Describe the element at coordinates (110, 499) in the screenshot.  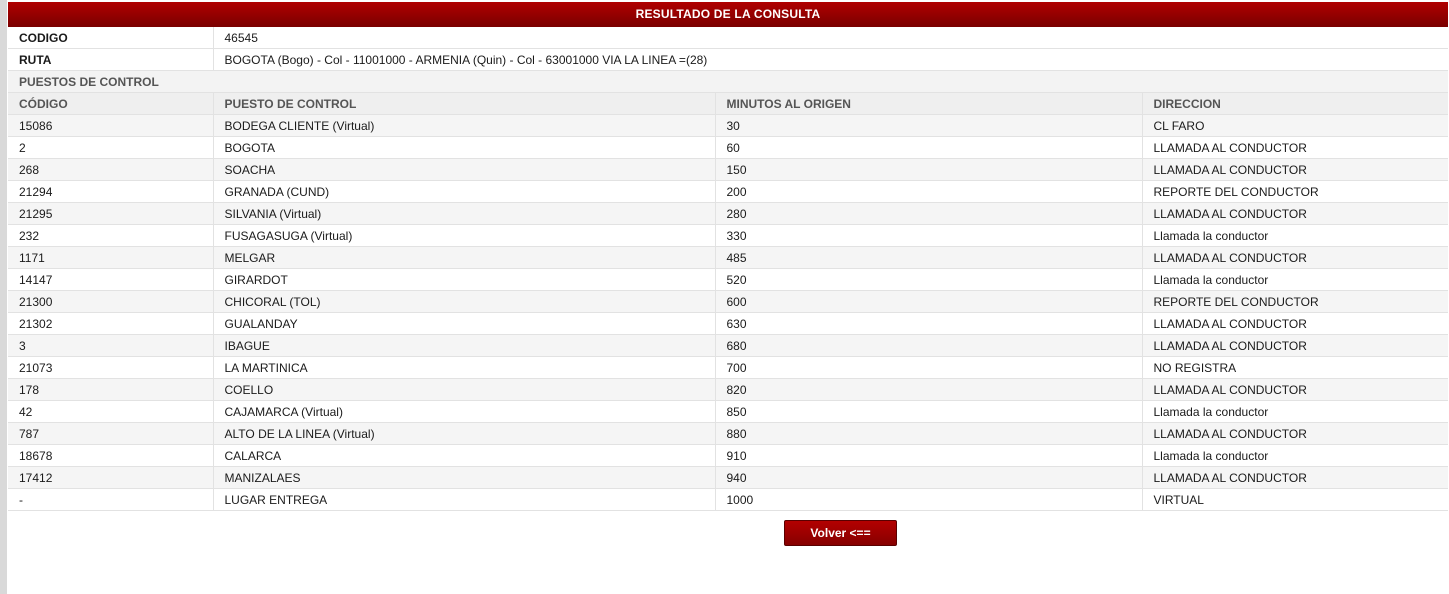
I see `row-code: -` at that location.